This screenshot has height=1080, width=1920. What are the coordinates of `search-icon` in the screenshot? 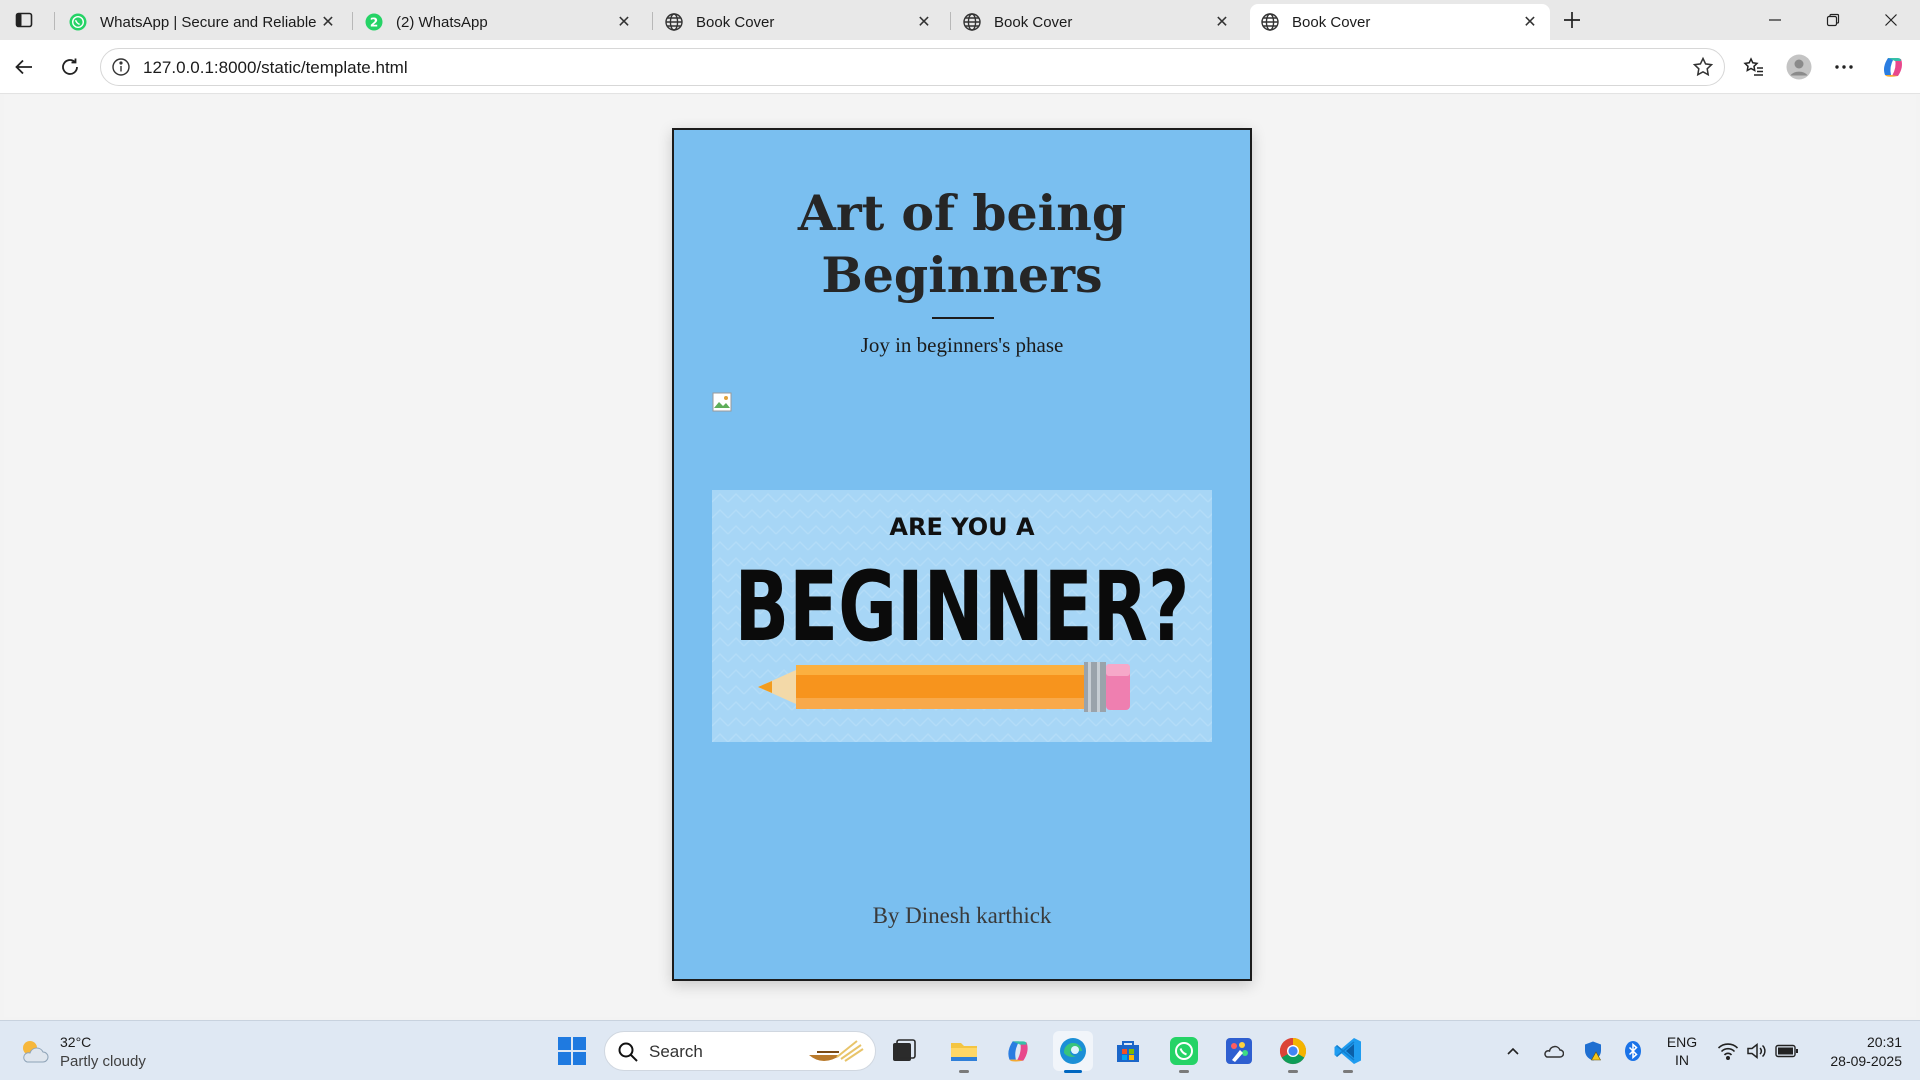 It's located at (628, 1052).